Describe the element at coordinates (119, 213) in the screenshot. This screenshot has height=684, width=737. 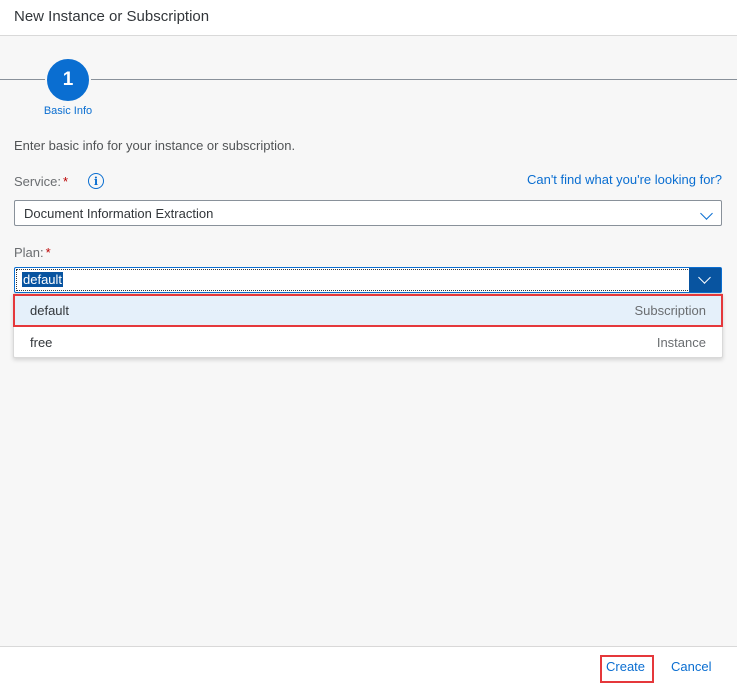
I see `service-select-value: Document Information Extraction` at that location.